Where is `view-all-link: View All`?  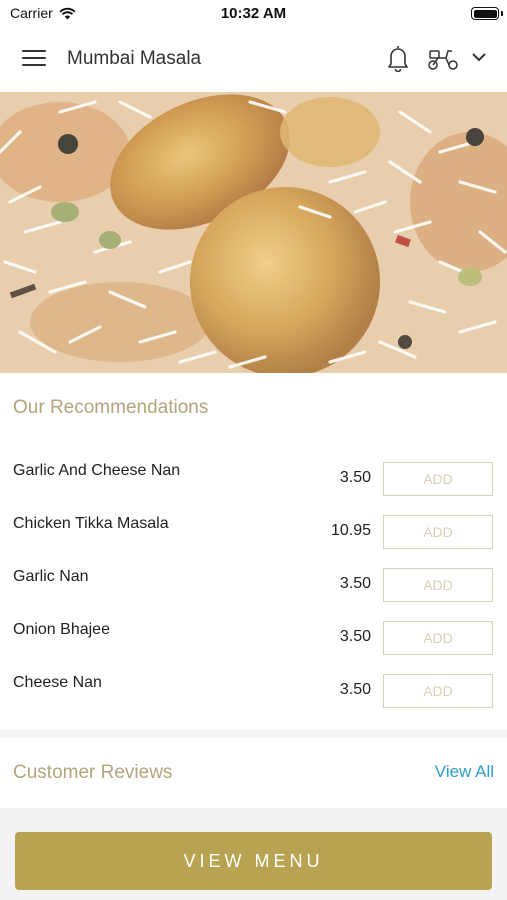 view-all-link: View All is located at coordinates (464, 772).